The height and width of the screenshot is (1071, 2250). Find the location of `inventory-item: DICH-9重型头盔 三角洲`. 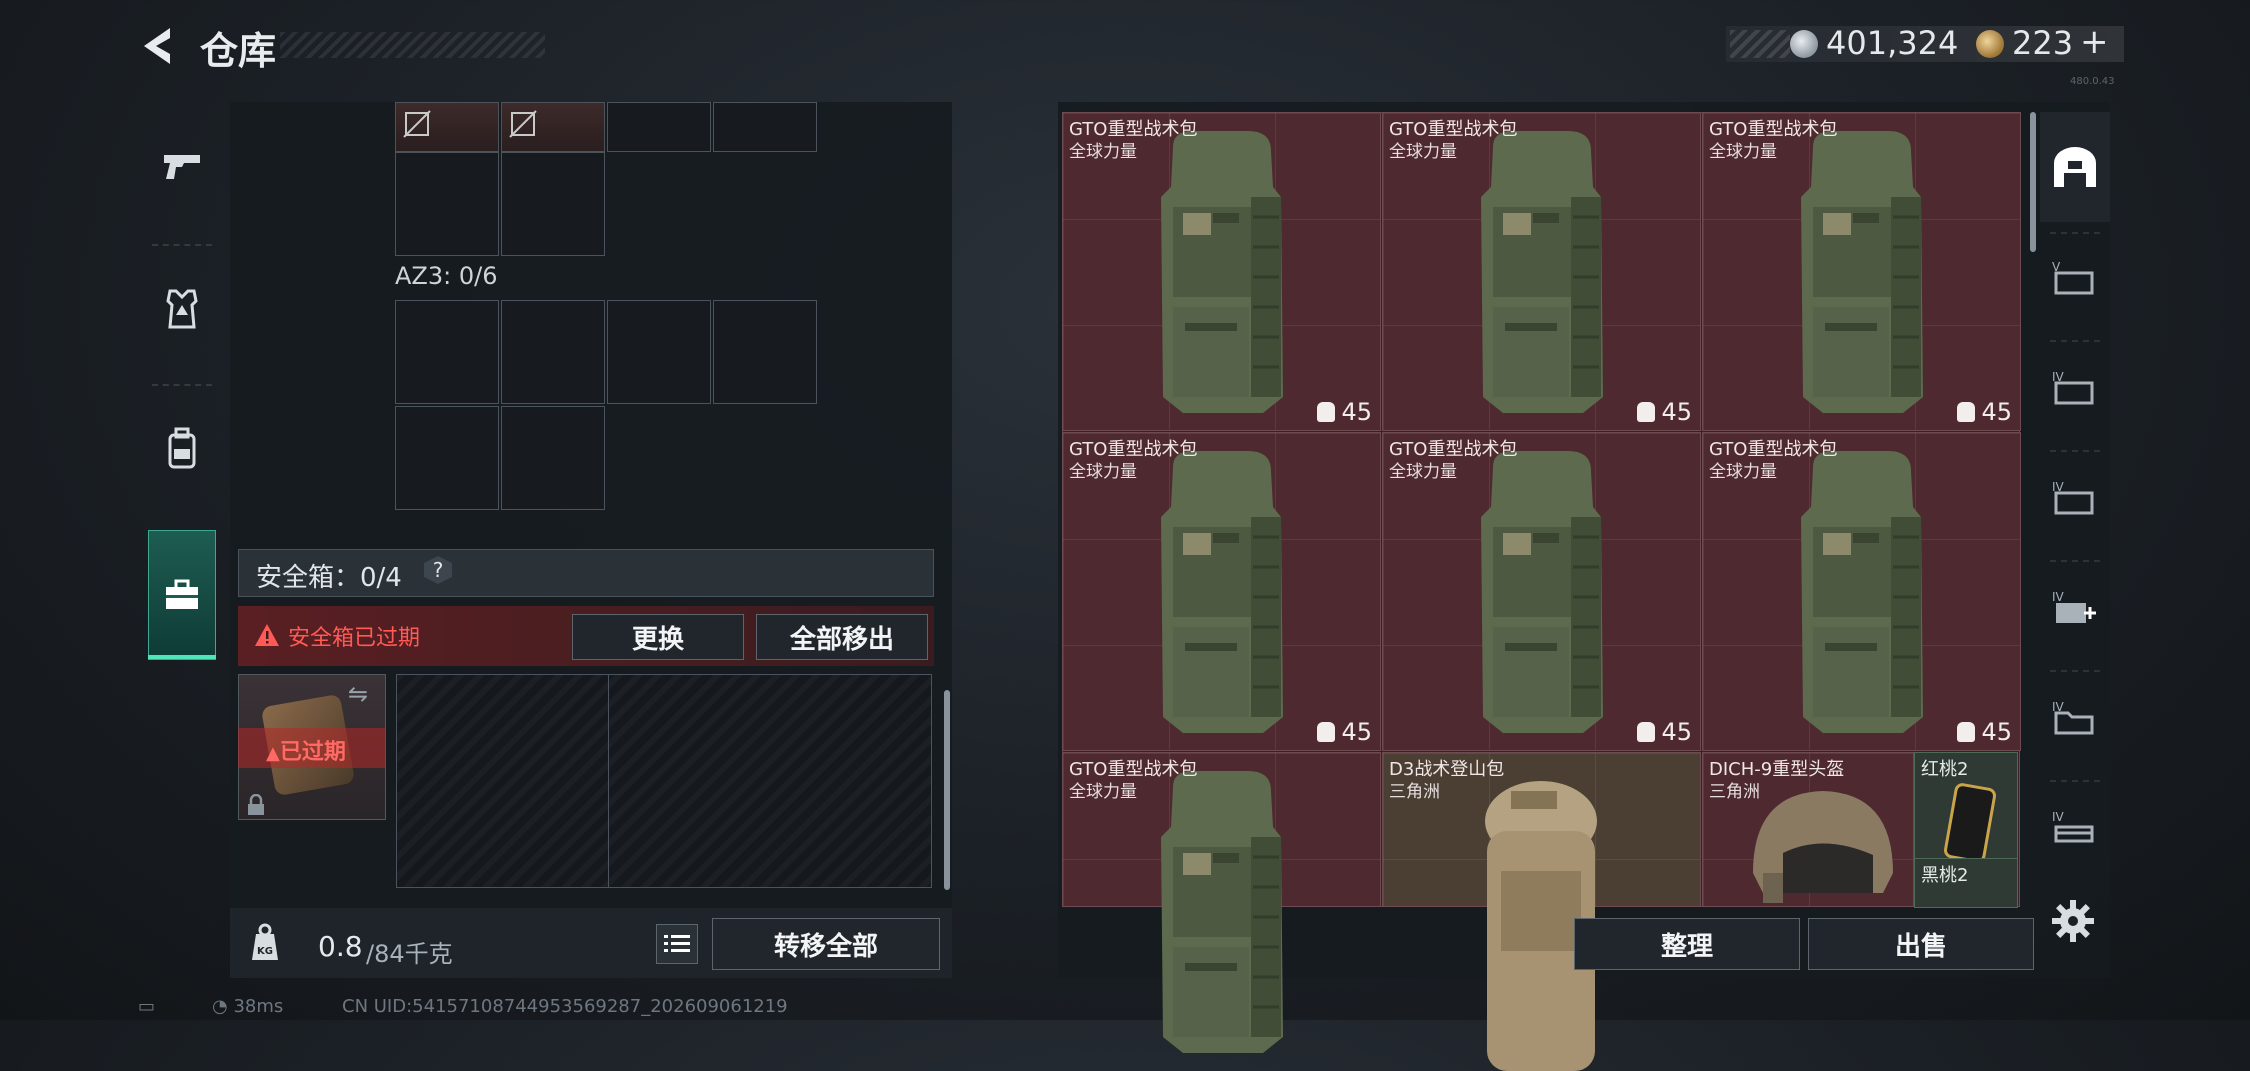

inventory-item: DICH-9重型头盔 三角洲 is located at coordinates (1808, 829).